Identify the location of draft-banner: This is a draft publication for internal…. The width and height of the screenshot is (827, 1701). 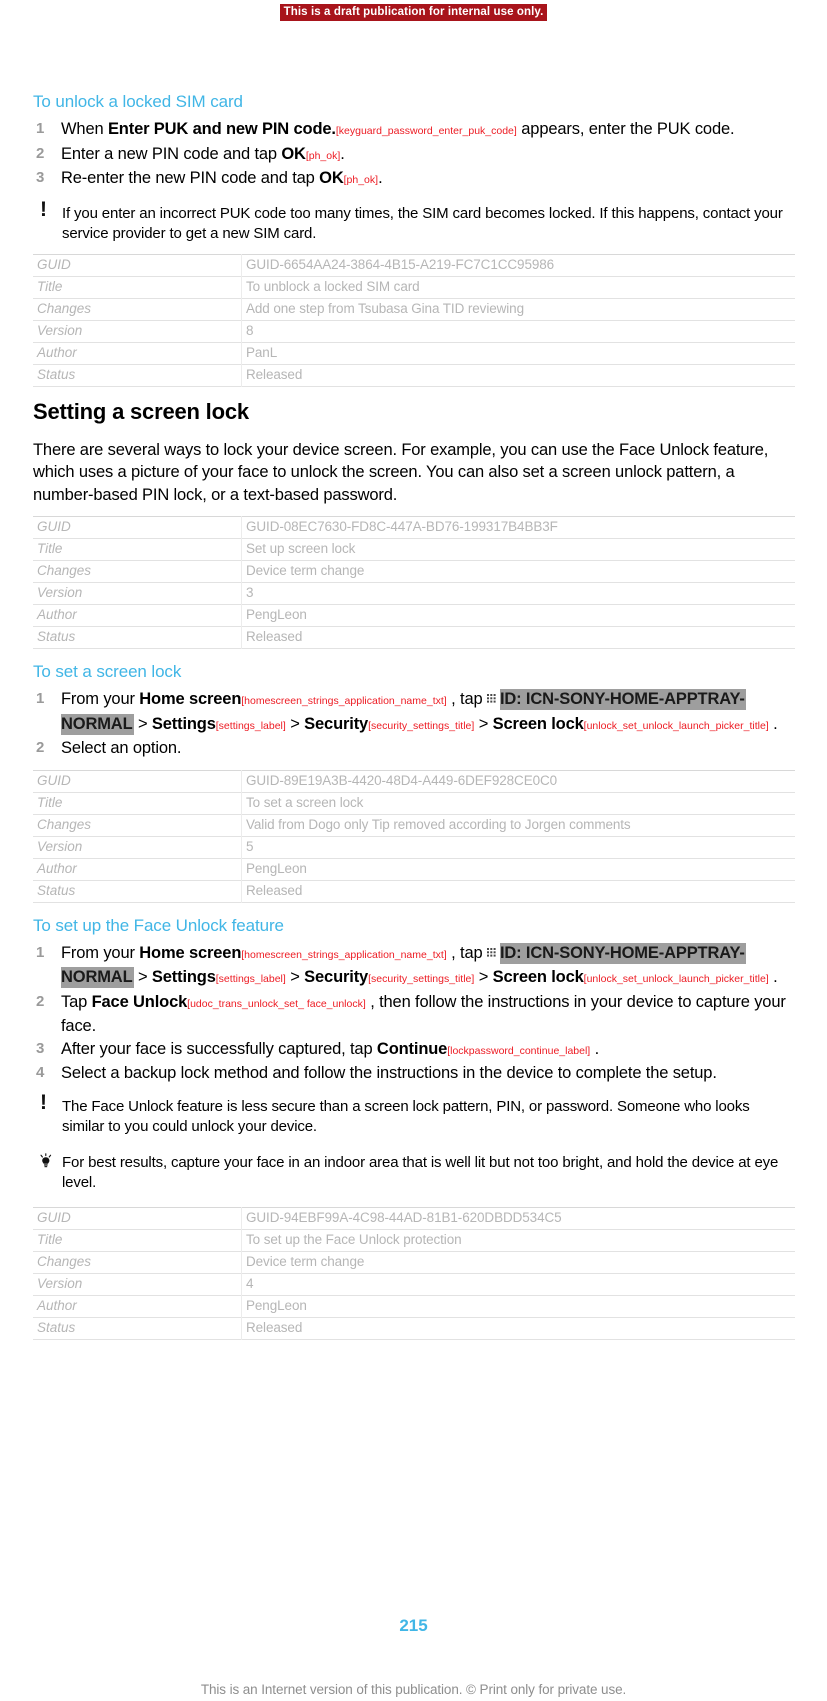
(413, 12).